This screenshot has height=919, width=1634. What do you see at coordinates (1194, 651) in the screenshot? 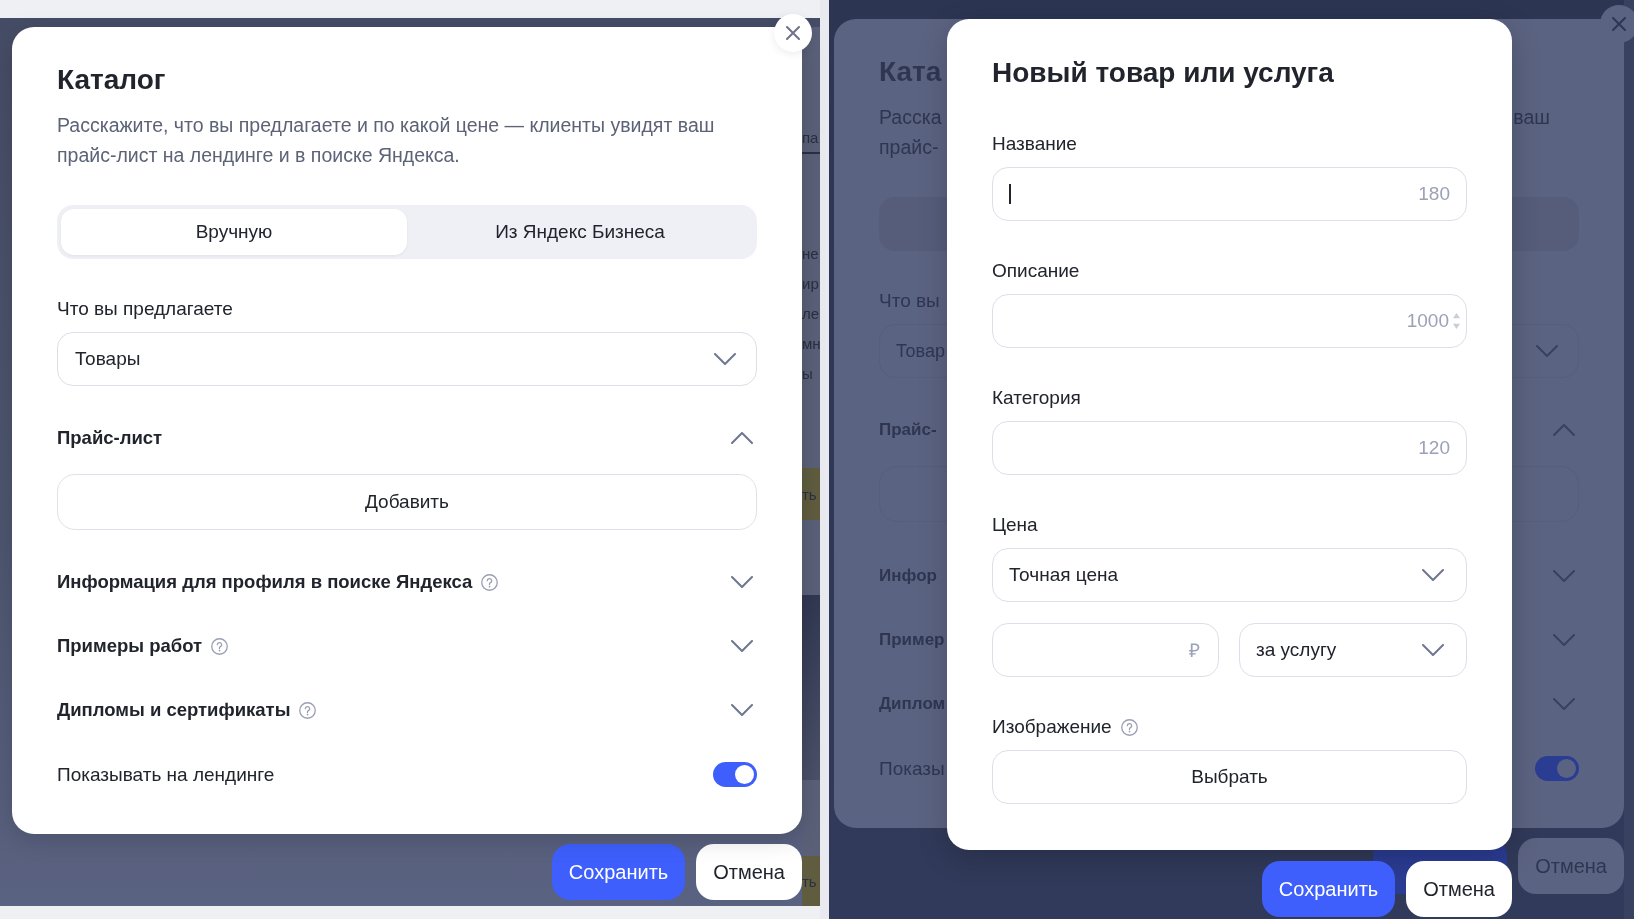
I see `currency-sign: ₽` at bounding box center [1194, 651].